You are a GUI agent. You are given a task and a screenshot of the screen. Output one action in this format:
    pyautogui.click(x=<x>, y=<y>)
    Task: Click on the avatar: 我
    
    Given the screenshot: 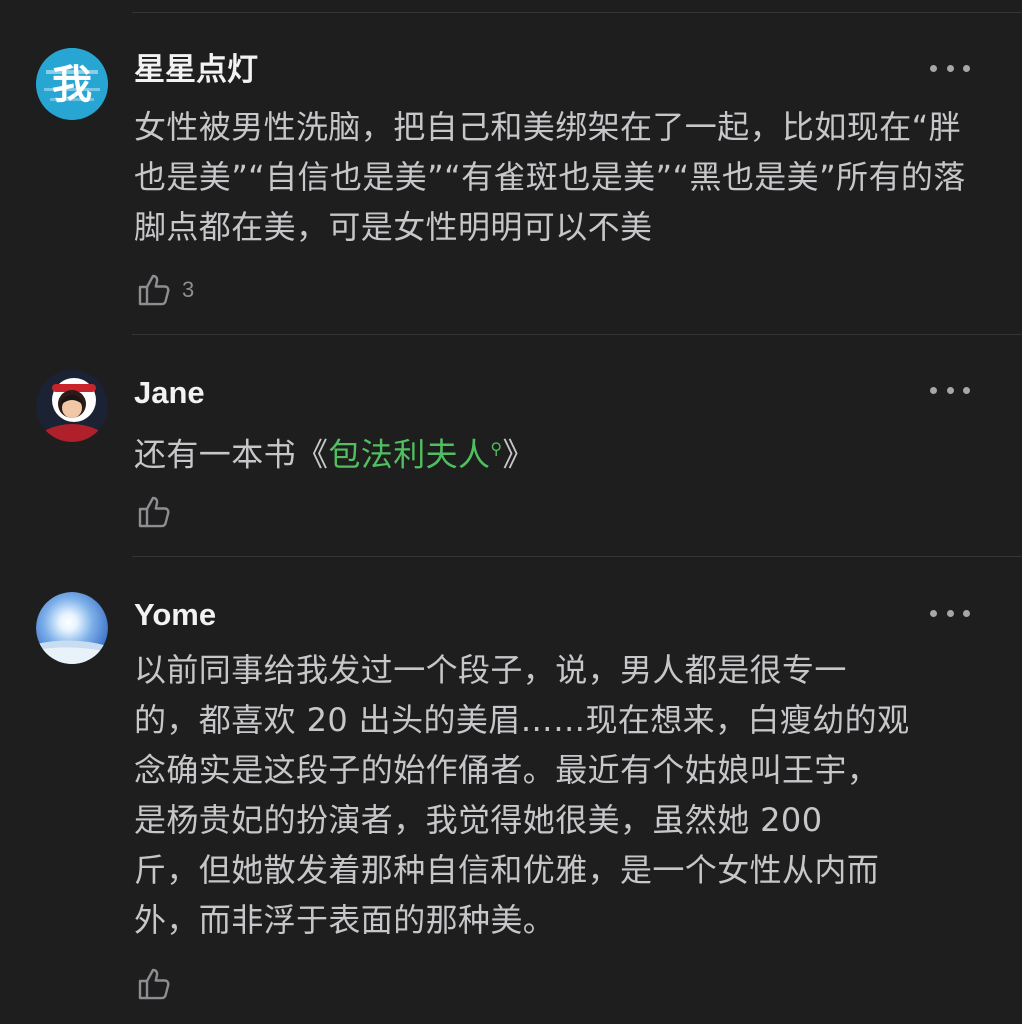 What is the action you would take?
    pyautogui.click(x=72, y=84)
    